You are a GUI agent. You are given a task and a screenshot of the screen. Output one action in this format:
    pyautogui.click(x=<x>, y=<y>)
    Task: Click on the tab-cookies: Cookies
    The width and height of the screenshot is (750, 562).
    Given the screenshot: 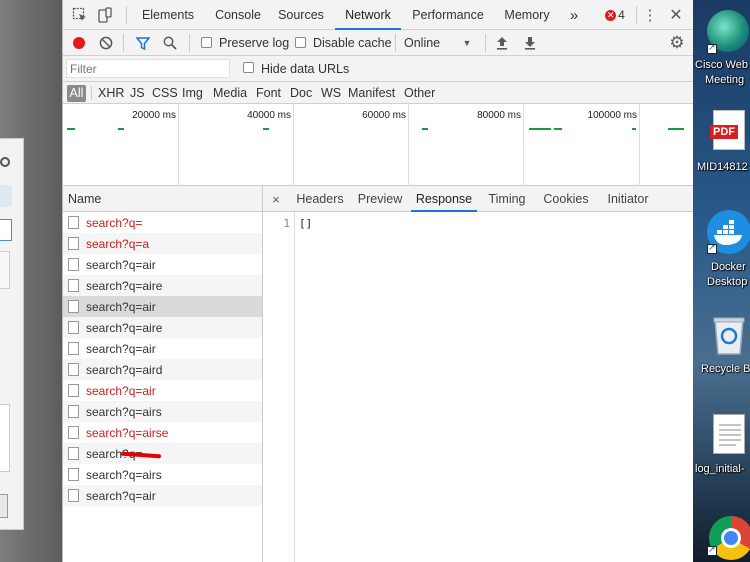 What is the action you would take?
    pyautogui.click(x=566, y=199)
    